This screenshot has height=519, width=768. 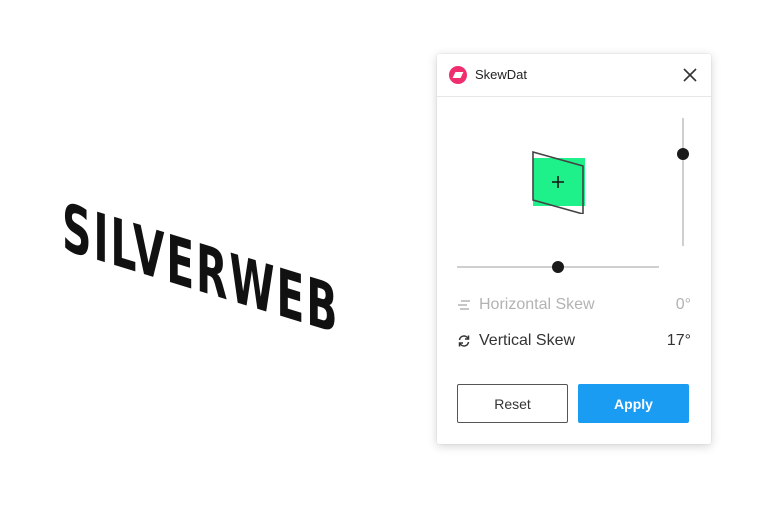 I want to click on horizontal-skew-row: Horizontal Skew 0°, so click(x=574, y=306).